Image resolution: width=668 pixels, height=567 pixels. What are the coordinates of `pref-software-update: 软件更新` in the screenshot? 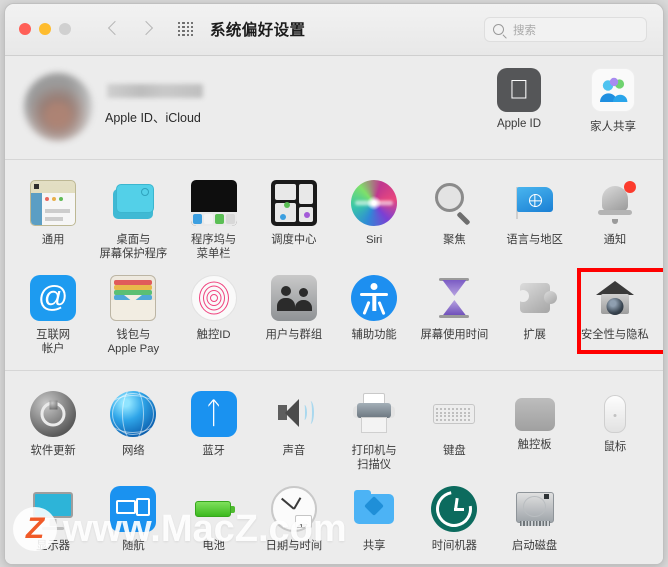 It's located at (53, 432).